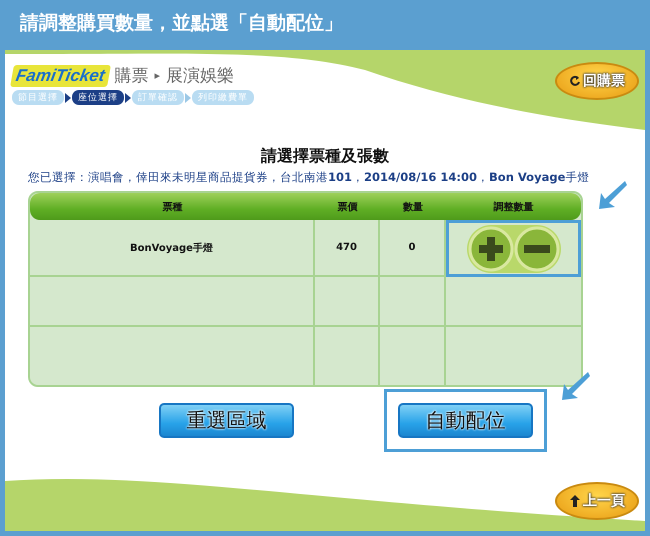 This screenshot has width=650, height=536. What do you see at coordinates (325, 156) in the screenshot?
I see `section-heading: 請選擇票種及張數` at bounding box center [325, 156].